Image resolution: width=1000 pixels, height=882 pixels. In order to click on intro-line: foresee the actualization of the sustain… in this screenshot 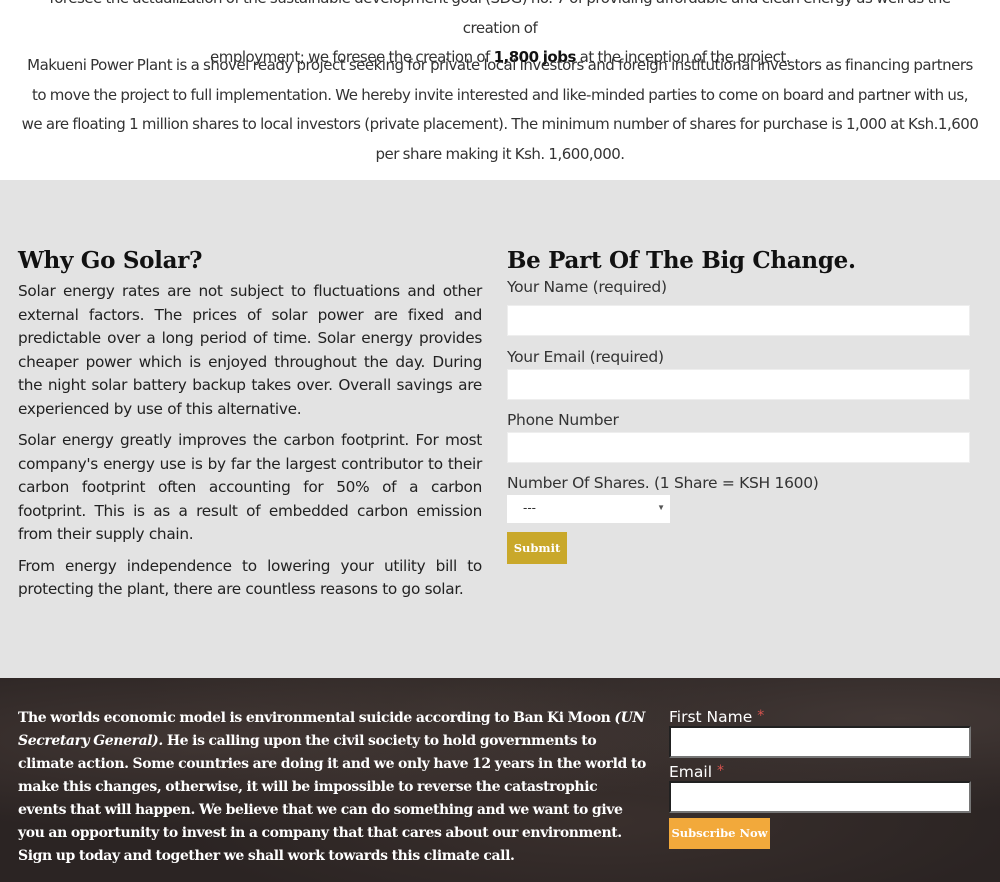, I will do `click(500, 18)`.